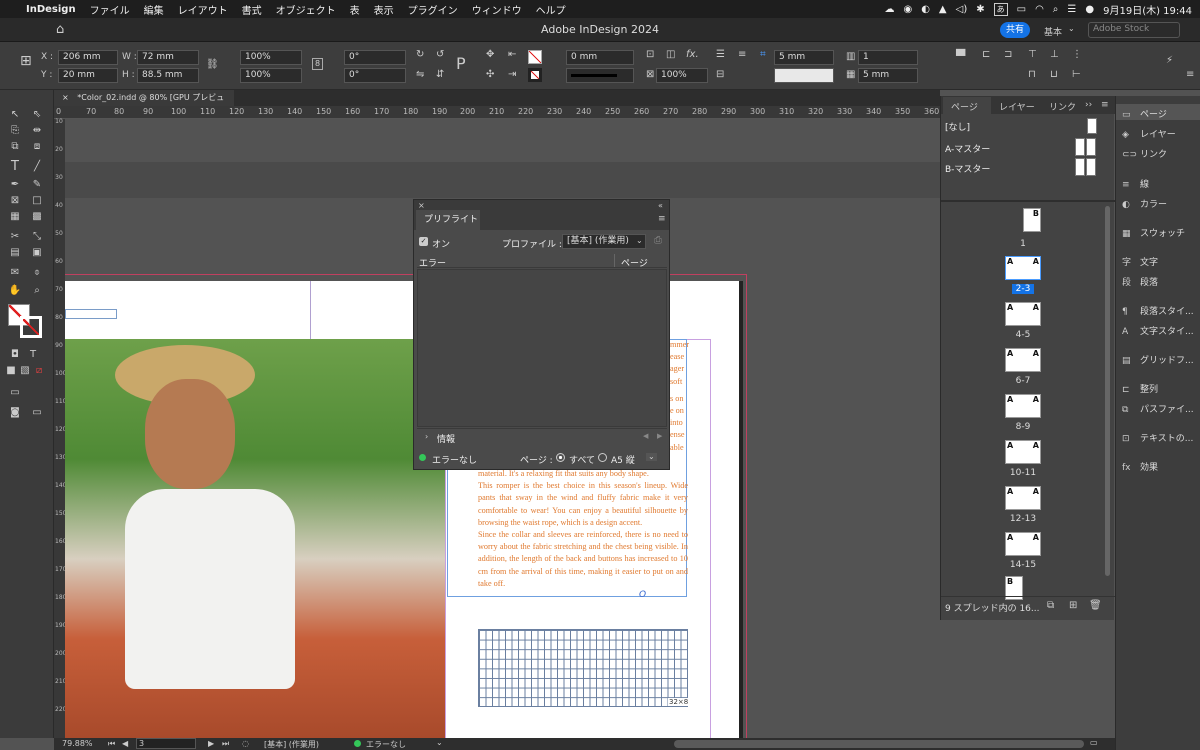 This screenshot has height=750, width=1200. What do you see at coordinates (1092, 126) in the screenshot?
I see `master-none-thumb` at bounding box center [1092, 126].